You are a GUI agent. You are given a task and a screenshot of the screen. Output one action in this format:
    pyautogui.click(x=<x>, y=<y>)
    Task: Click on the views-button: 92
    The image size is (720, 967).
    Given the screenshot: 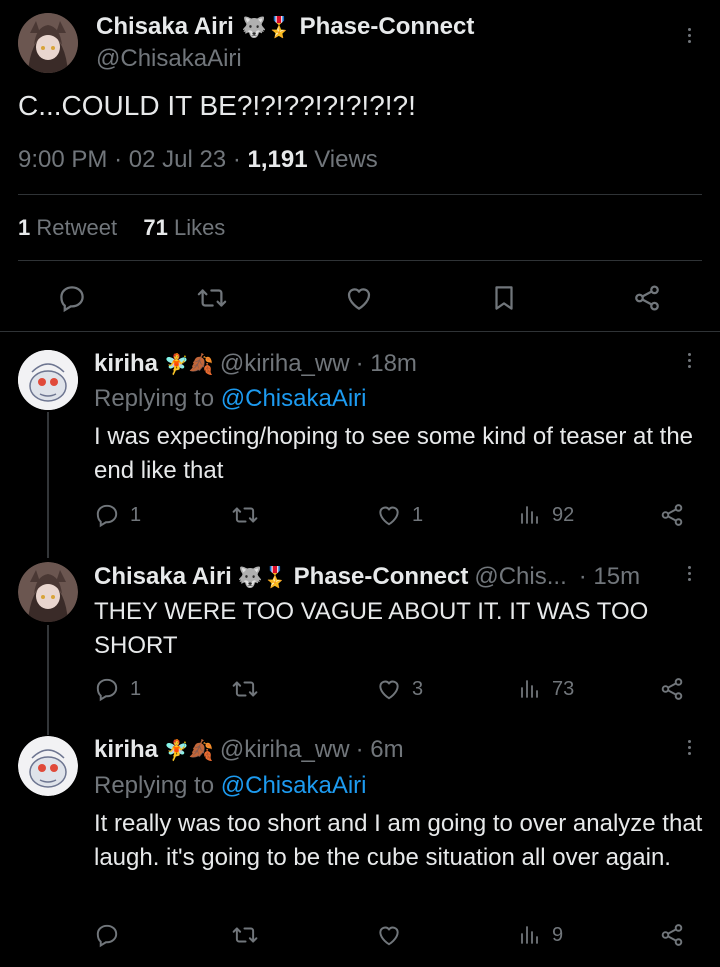 What is the action you would take?
    pyautogui.click(x=546, y=515)
    